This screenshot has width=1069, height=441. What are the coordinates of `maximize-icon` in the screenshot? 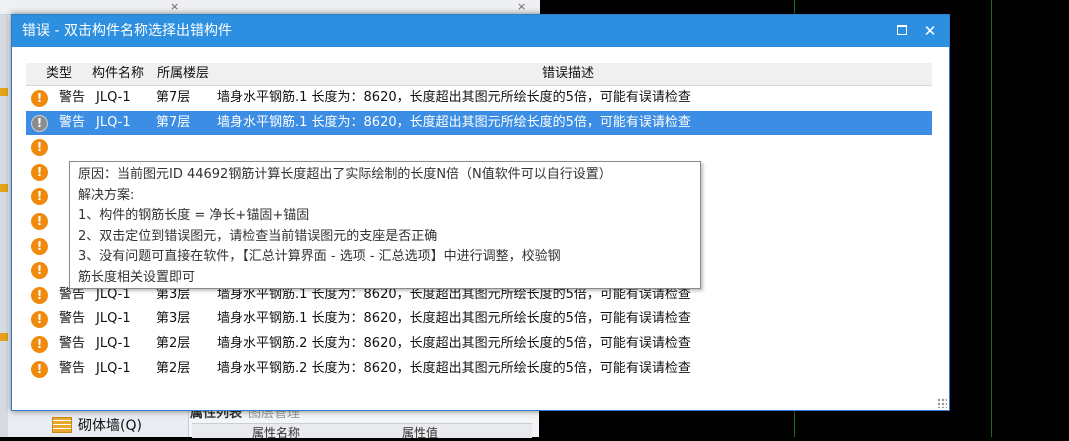 It's located at (902, 29).